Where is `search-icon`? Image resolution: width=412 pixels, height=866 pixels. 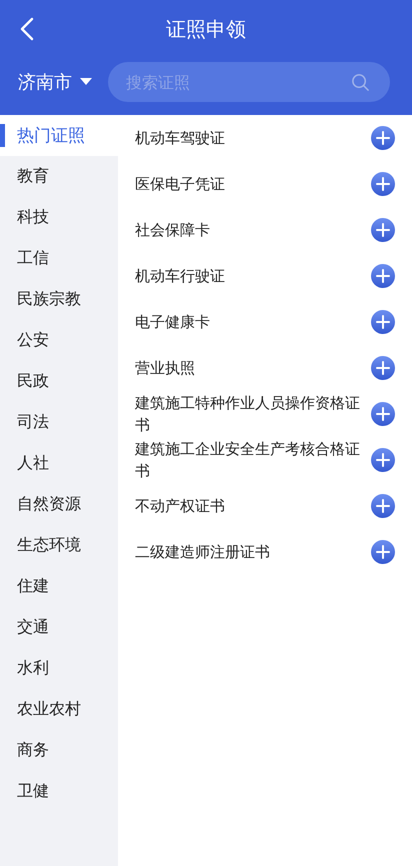
search-icon is located at coordinates (360, 82).